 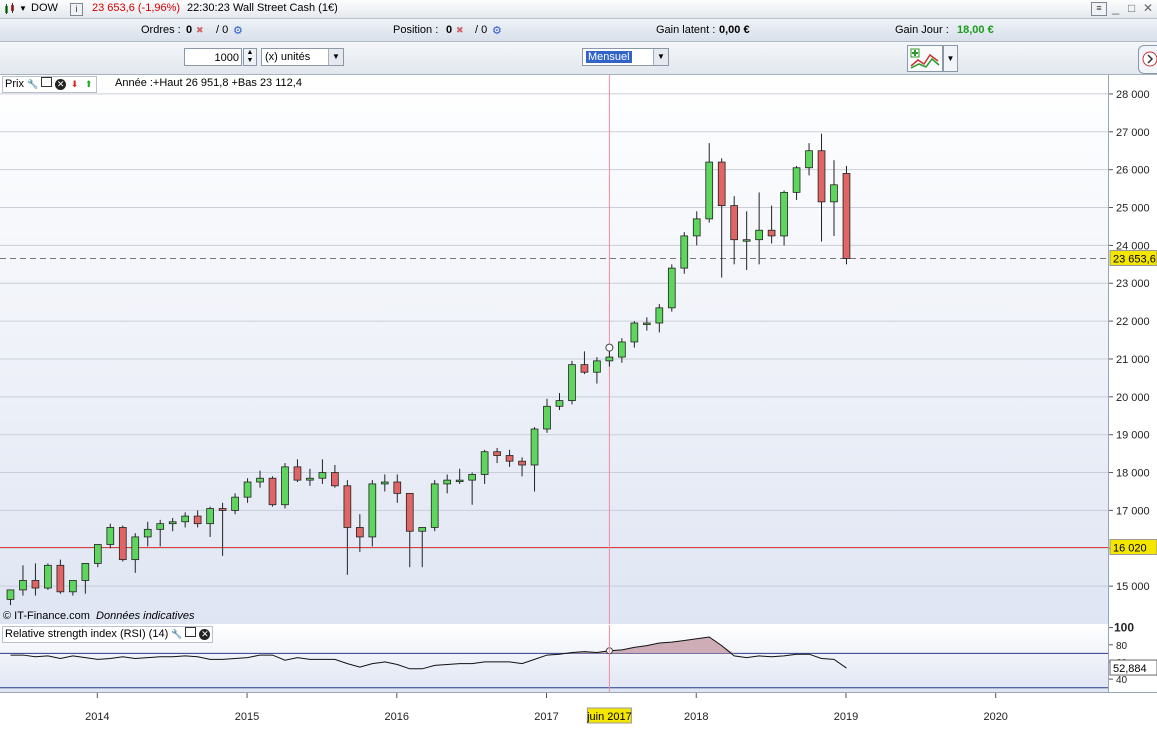 What do you see at coordinates (108, 634) in the screenshot?
I see `rsi-panel-header: Relative strength index (RSI) (14) 🔧 ✕` at bounding box center [108, 634].